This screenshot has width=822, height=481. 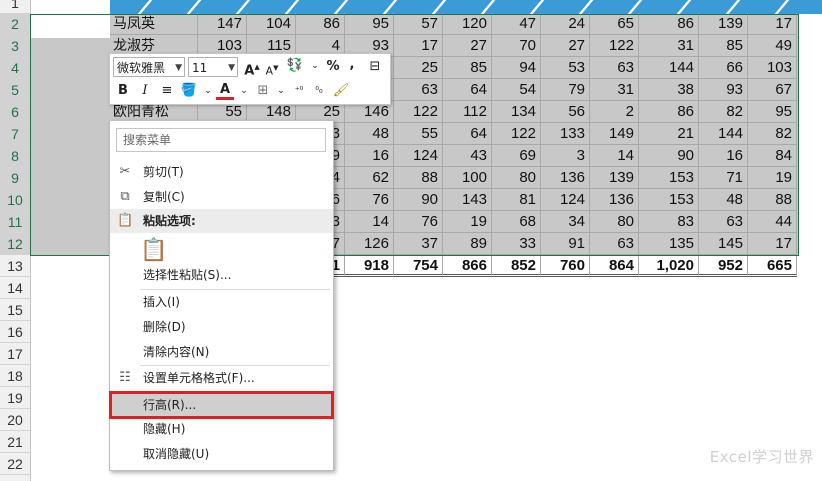 What do you see at coordinates (123, 91) in the screenshot?
I see `bold-button: B` at bounding box center [123, 91].